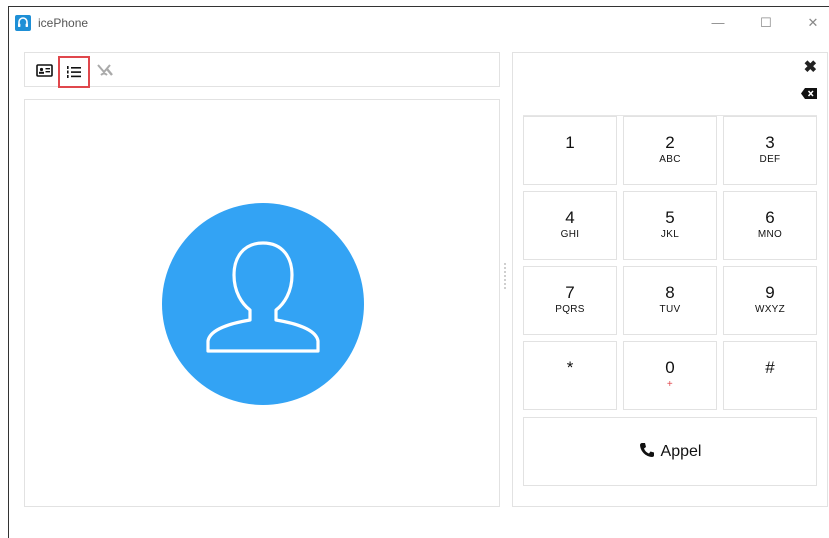  I want to click on panel-splitter, so click(505, 280).